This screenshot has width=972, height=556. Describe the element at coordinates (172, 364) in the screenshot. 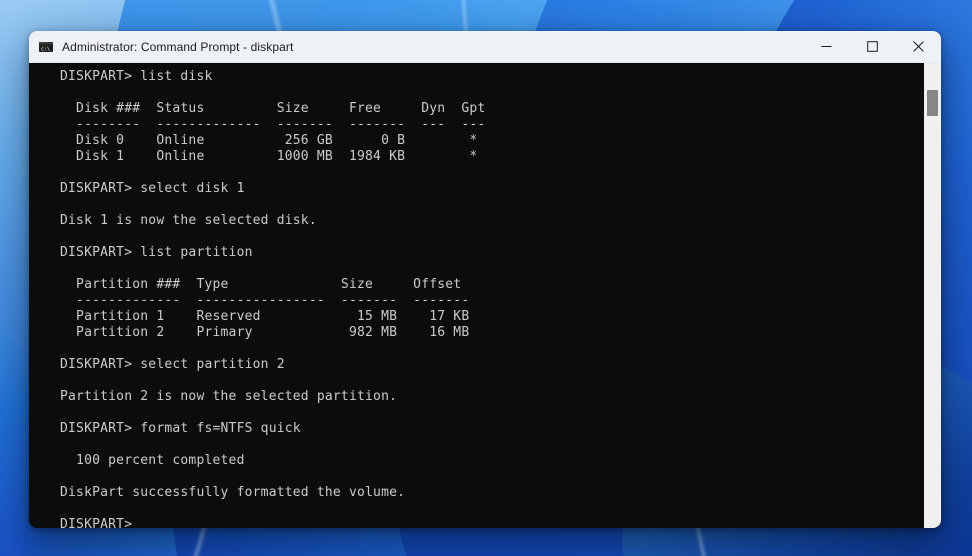

I see `terminal-line: DISKPART> select partition 2` at that location.